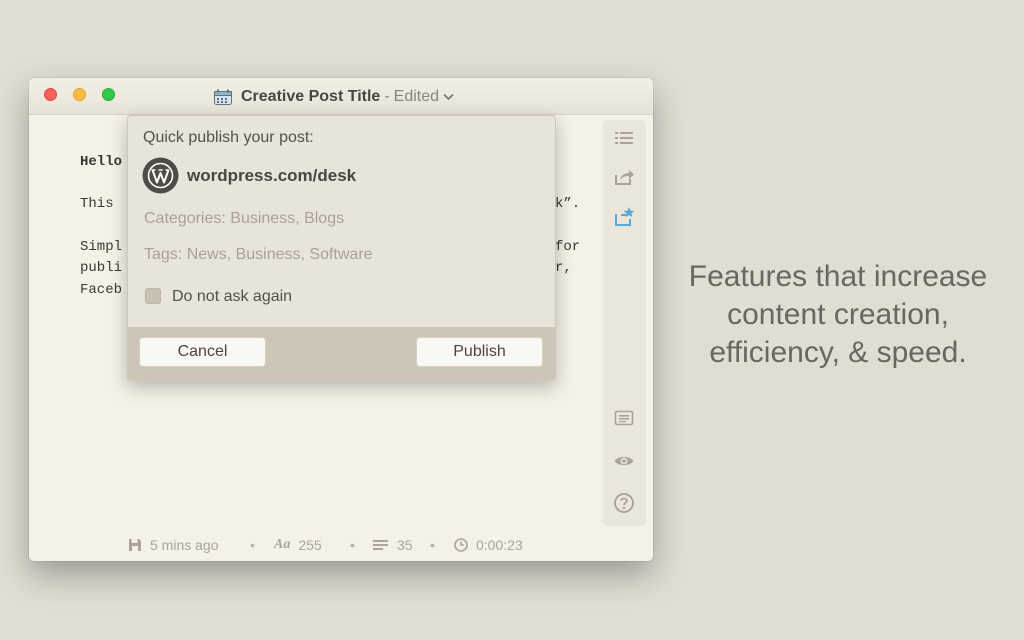 Image resolution: width=1024 pixels, height=640 pixels. I want to click on line-count-value: 35, so click(405, 545).